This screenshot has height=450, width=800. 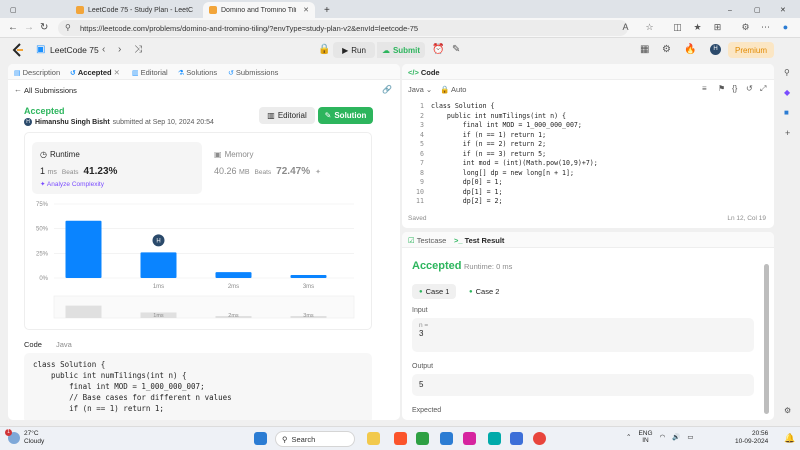 What do you see at coordinates (765, 27) in the screenshot?
I see `more-menu-icon: ⋯` at bounding box center [765, 27].